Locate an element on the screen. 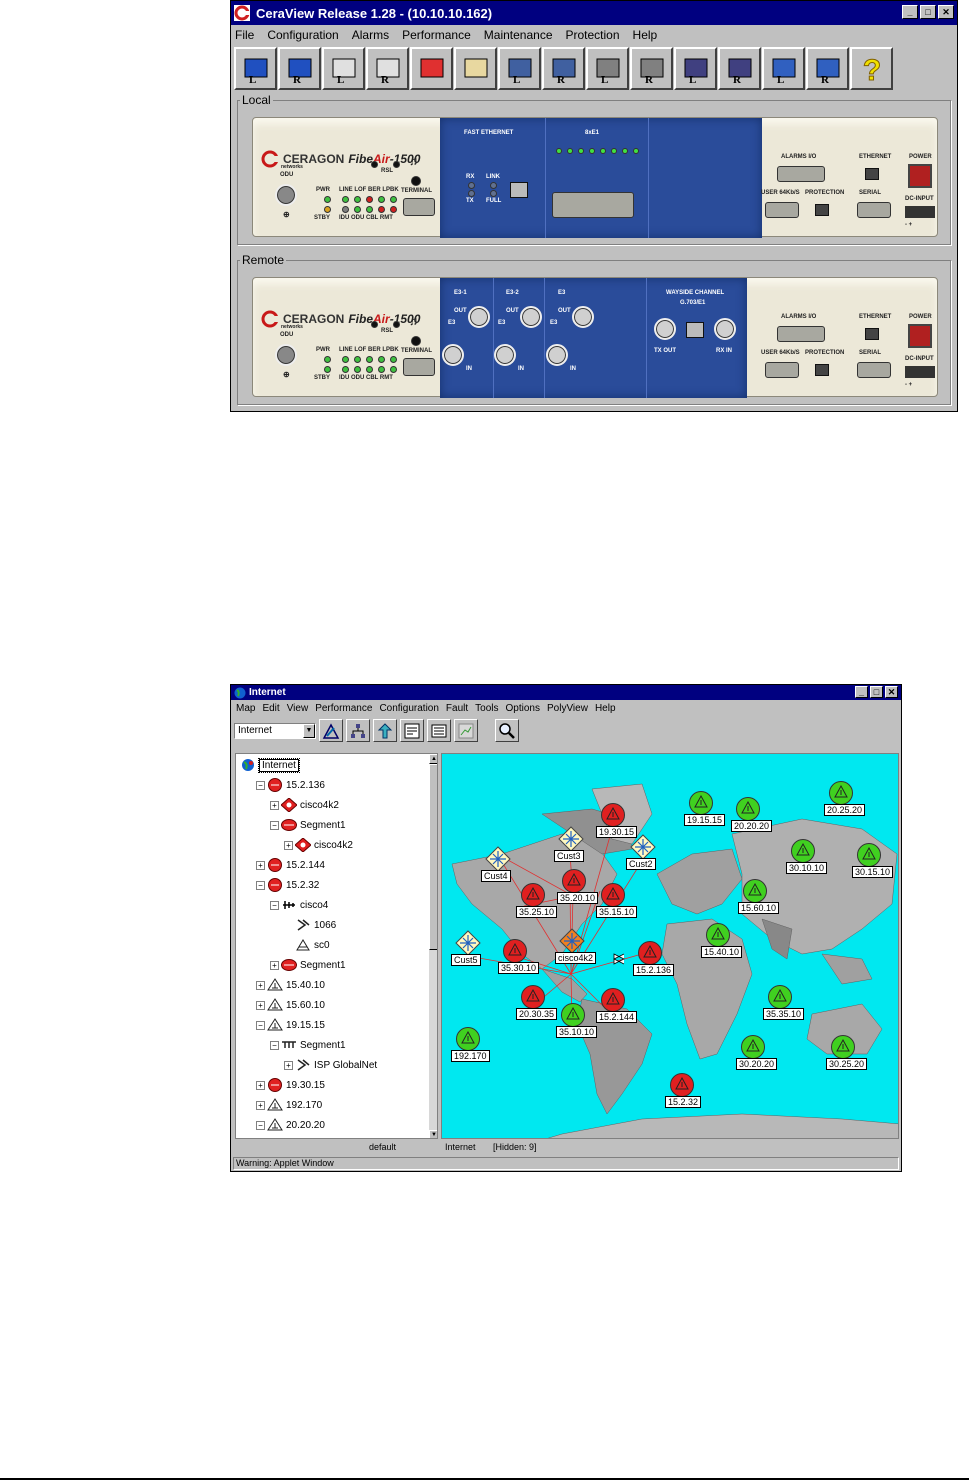 Image resolution: width=969 pixels, height=1484 pixels. tree-item: +19.30.15 is located at coordinates (290, 1085).